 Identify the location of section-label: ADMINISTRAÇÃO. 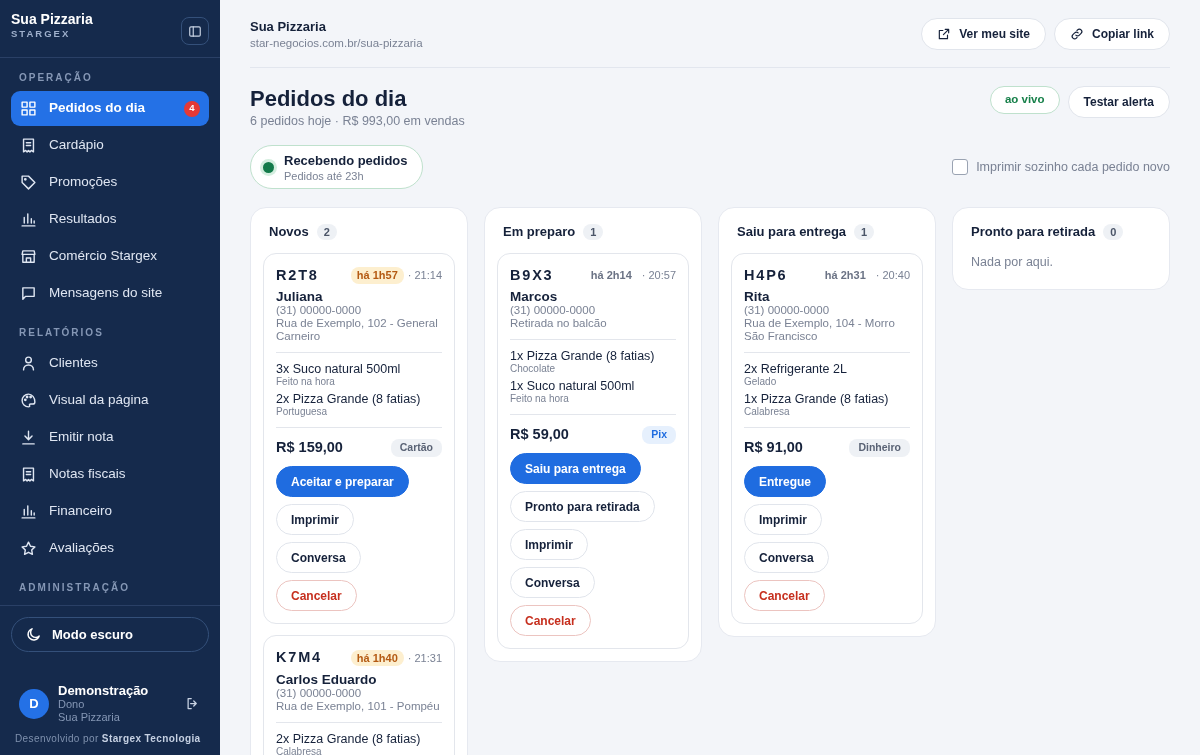
(74, 587).